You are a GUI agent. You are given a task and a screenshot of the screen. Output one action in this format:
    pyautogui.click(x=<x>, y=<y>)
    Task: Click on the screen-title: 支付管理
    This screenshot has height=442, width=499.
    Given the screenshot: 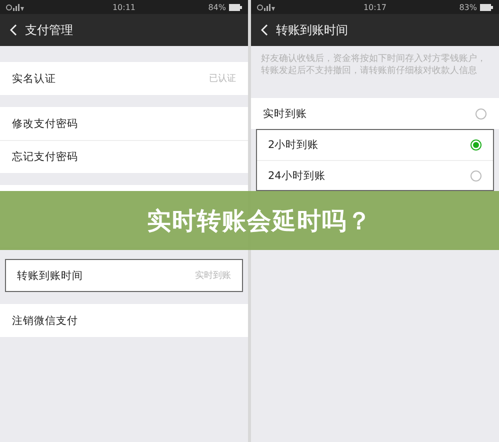 What is the action you would take?
    pyautogui.click(x=49, y=30)
    